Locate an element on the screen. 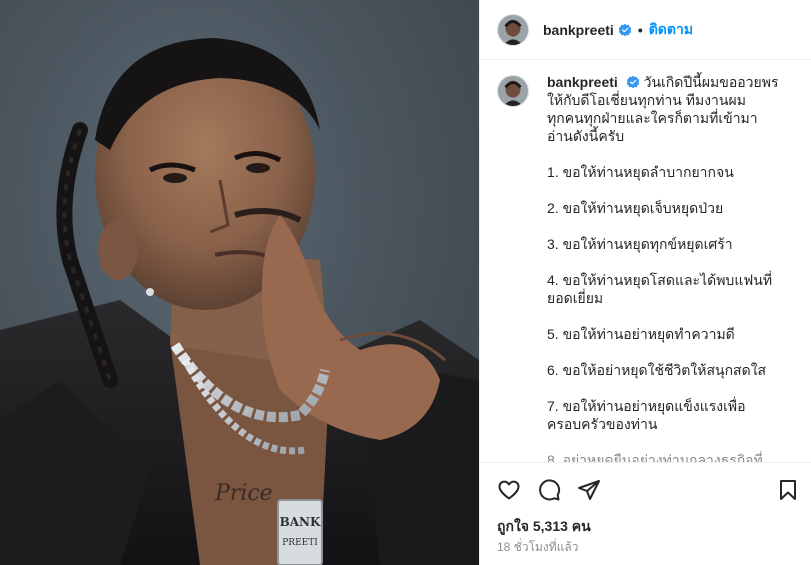 The image size is (811, 565). caption-intro-line: วันเกิดปีนี้ผมขออวยพร is located at coordinates (711, 82).